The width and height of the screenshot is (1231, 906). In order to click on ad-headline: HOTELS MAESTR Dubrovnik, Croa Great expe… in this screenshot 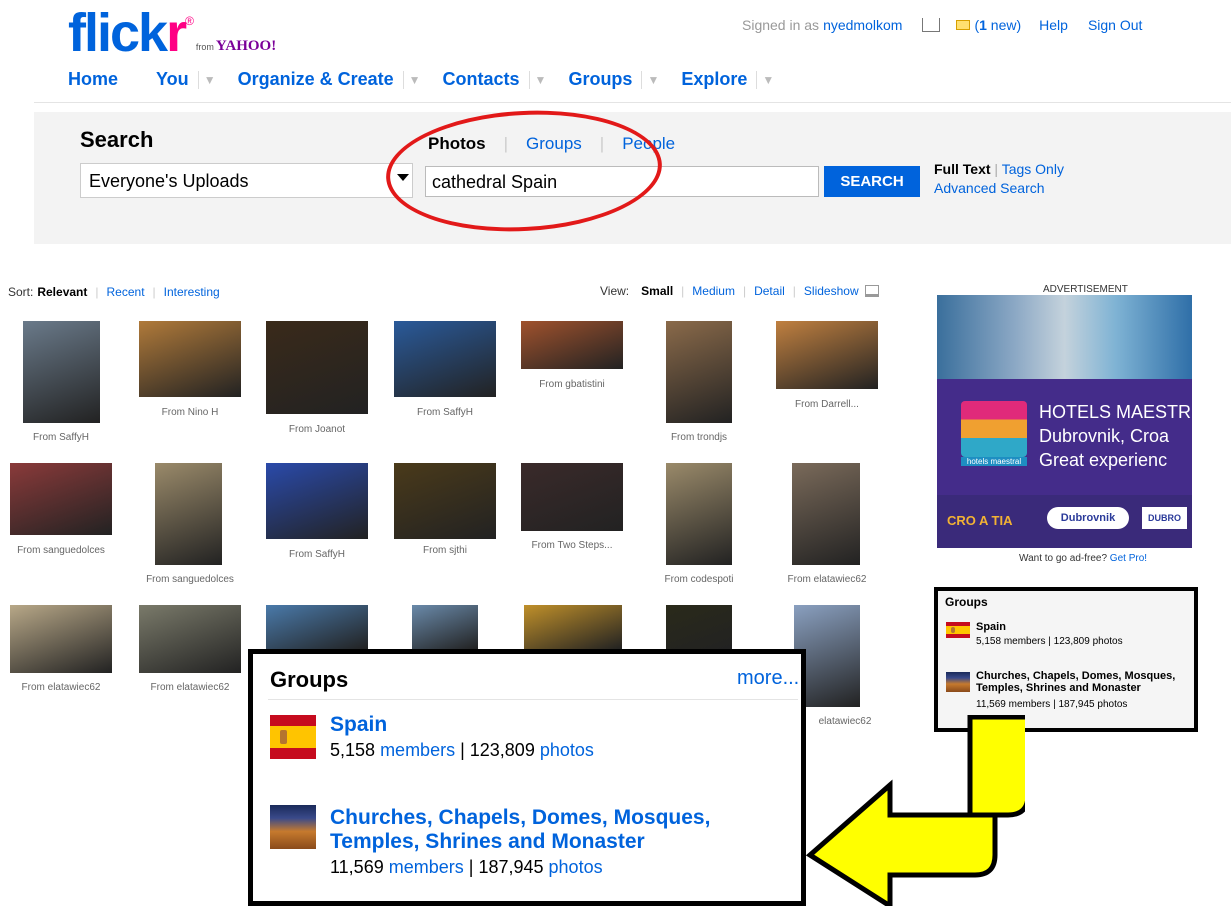, I will do `click(1115, 436)`.